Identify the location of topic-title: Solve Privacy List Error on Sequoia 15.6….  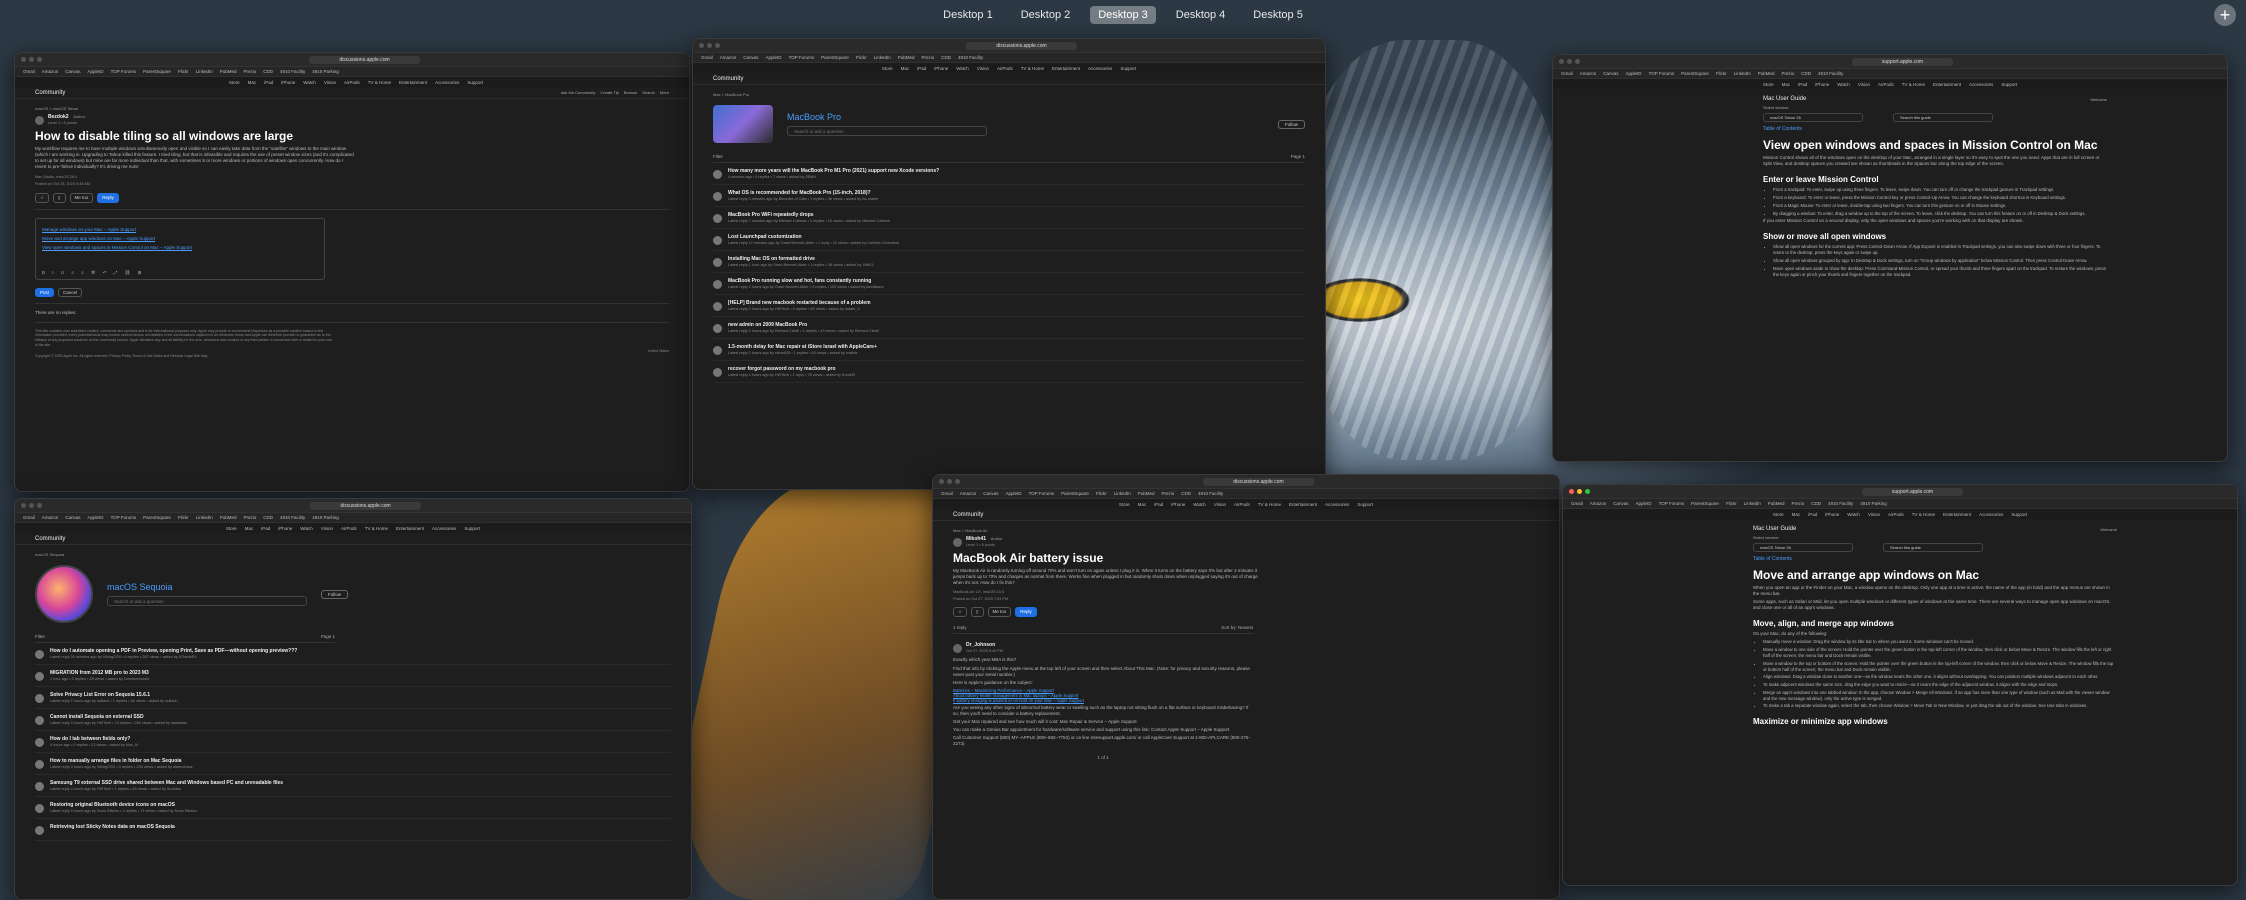
(113, 695).